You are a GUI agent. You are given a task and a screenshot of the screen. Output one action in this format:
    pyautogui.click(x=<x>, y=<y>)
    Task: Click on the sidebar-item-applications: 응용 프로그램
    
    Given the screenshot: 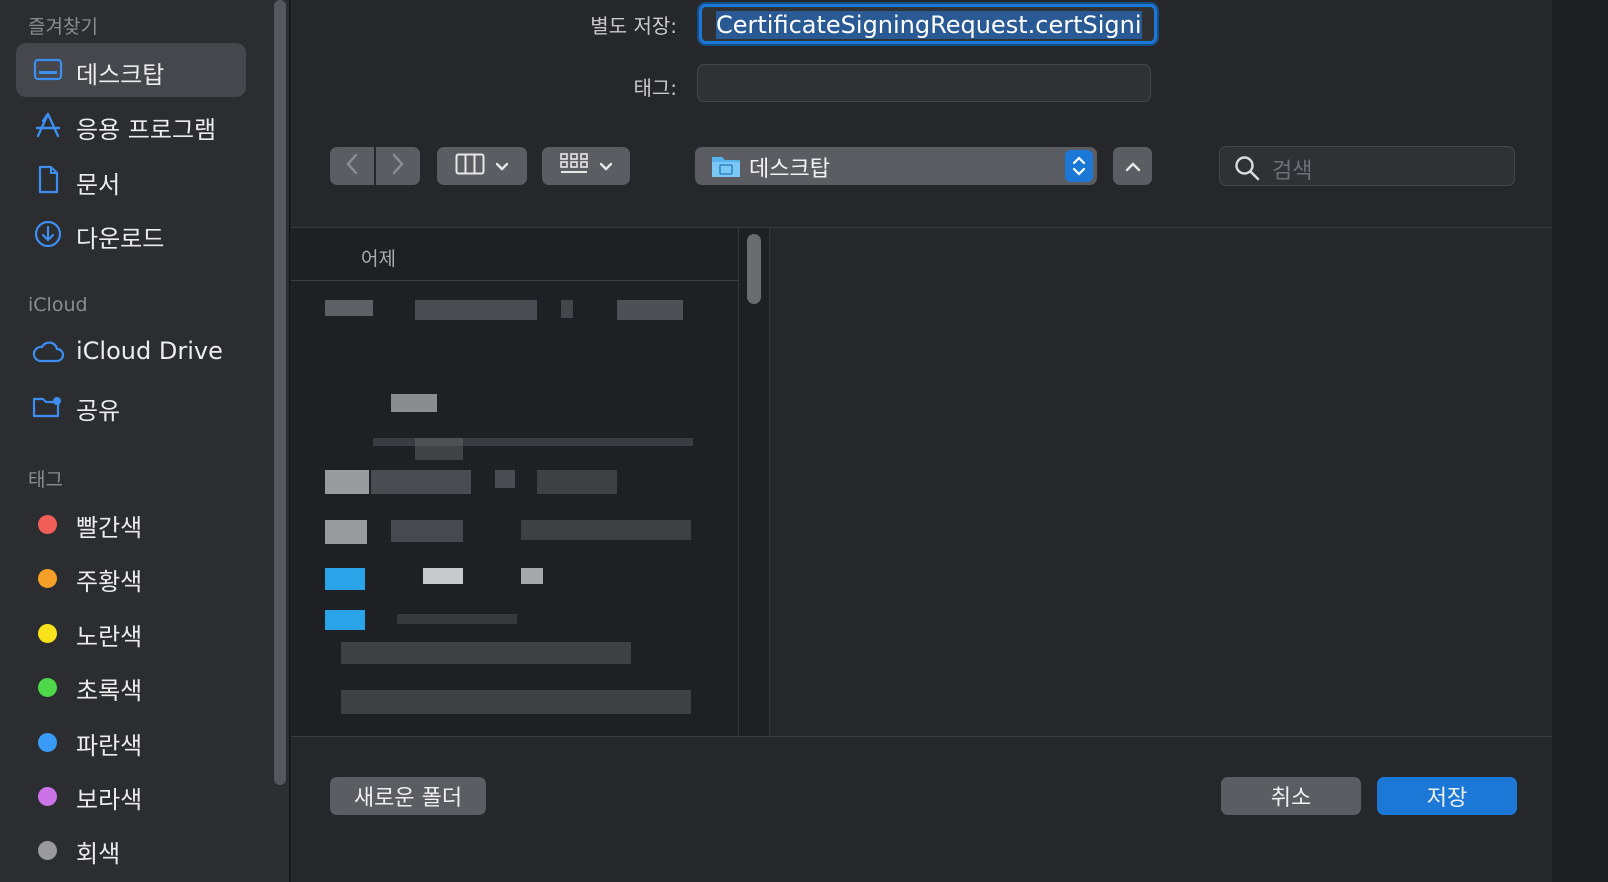 What is the action you would take?
    pyautogui.click(x=131, y=125)
    